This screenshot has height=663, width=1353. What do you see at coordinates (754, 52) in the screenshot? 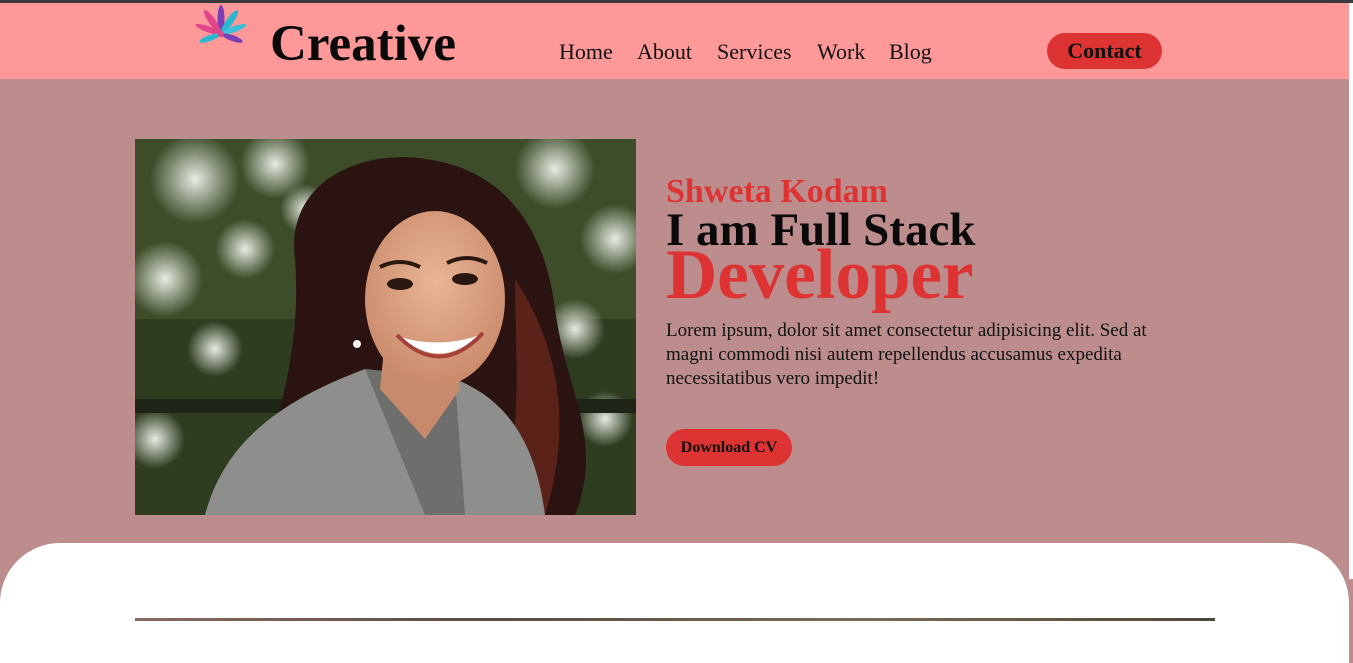
I see `nav-services: Services` at bounding box center [754, 52].